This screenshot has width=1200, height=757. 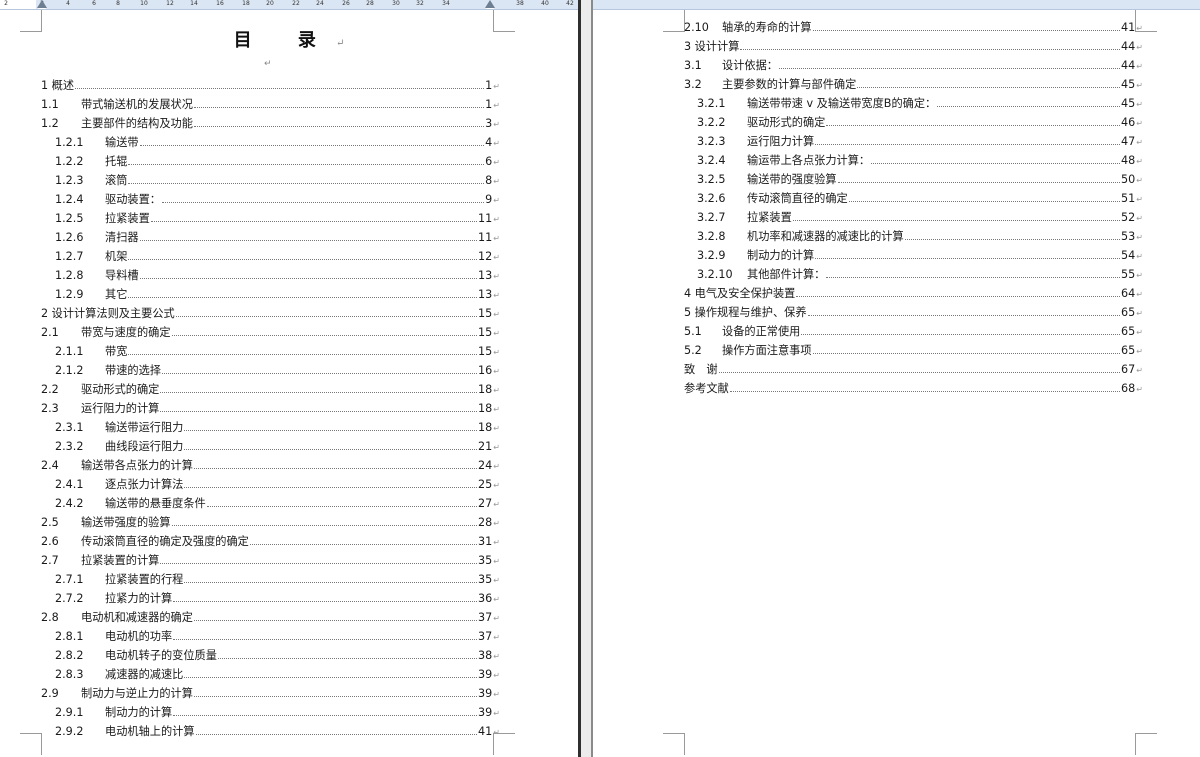 I want to click on toc-entry: 3.2.6 传动滚筒直径的确定 51 ↵, so click(x=920, y=198).